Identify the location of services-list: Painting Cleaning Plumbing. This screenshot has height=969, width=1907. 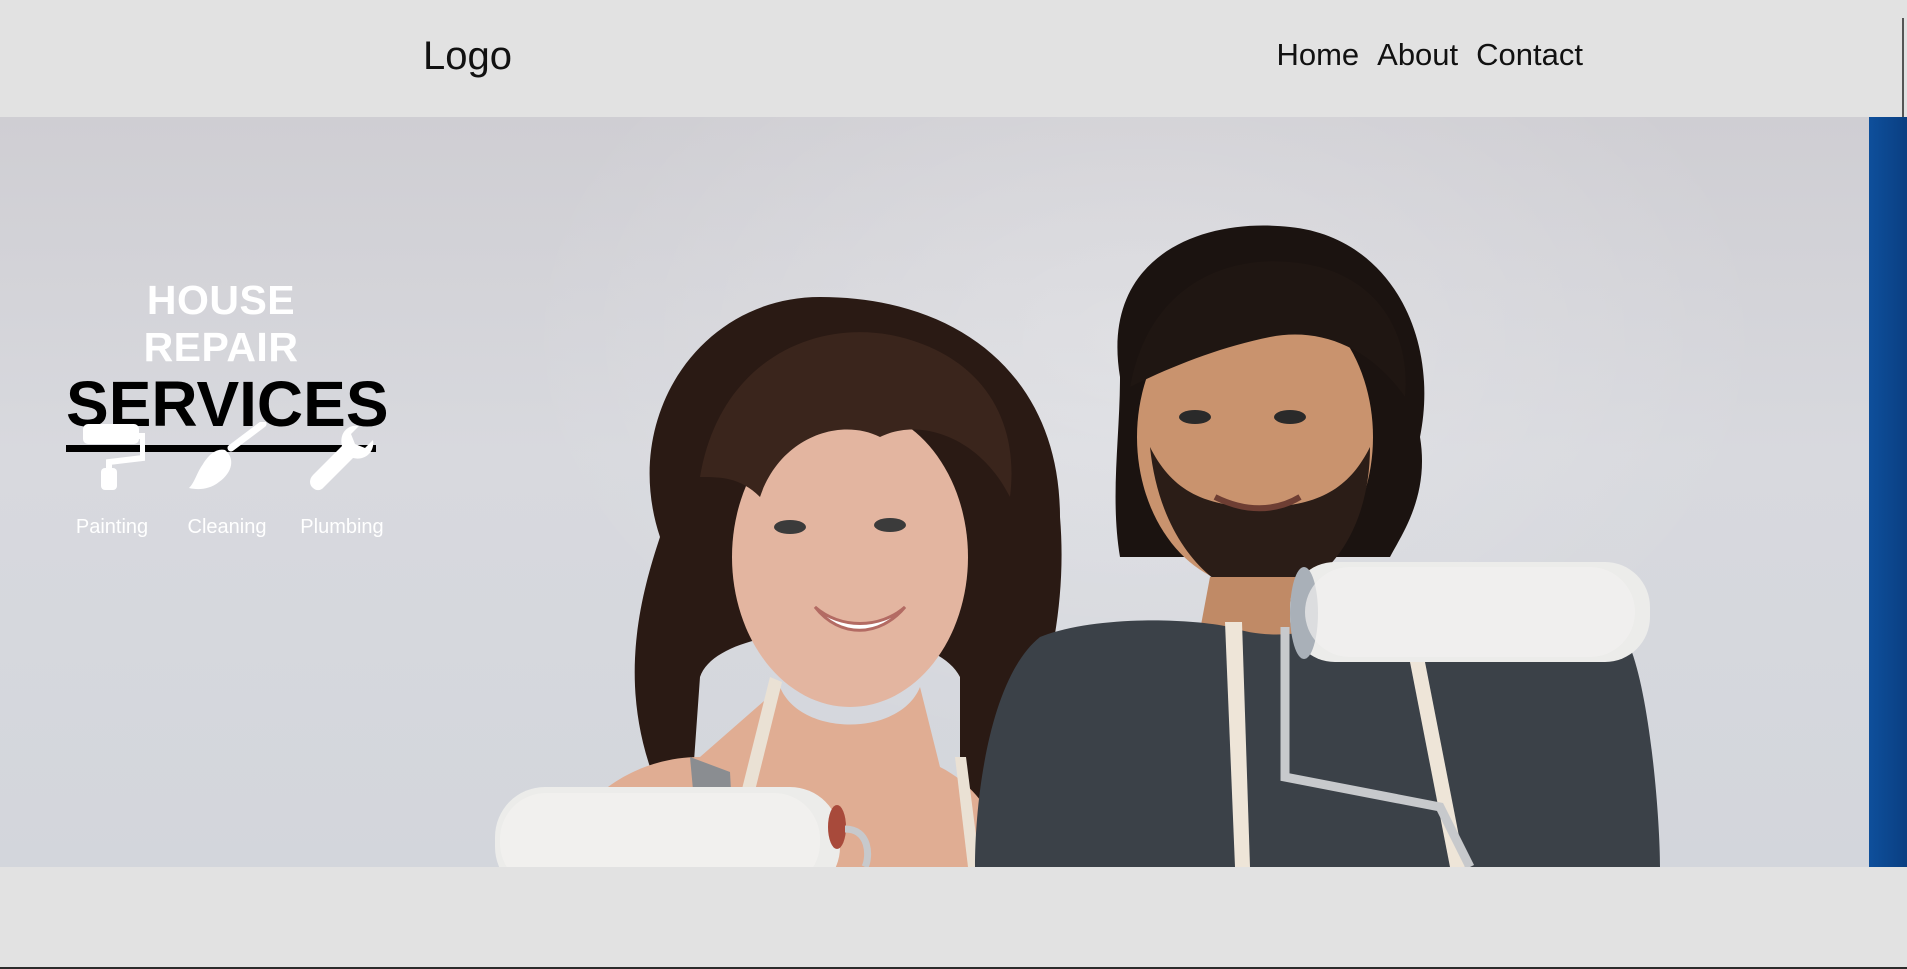
(227, 480).